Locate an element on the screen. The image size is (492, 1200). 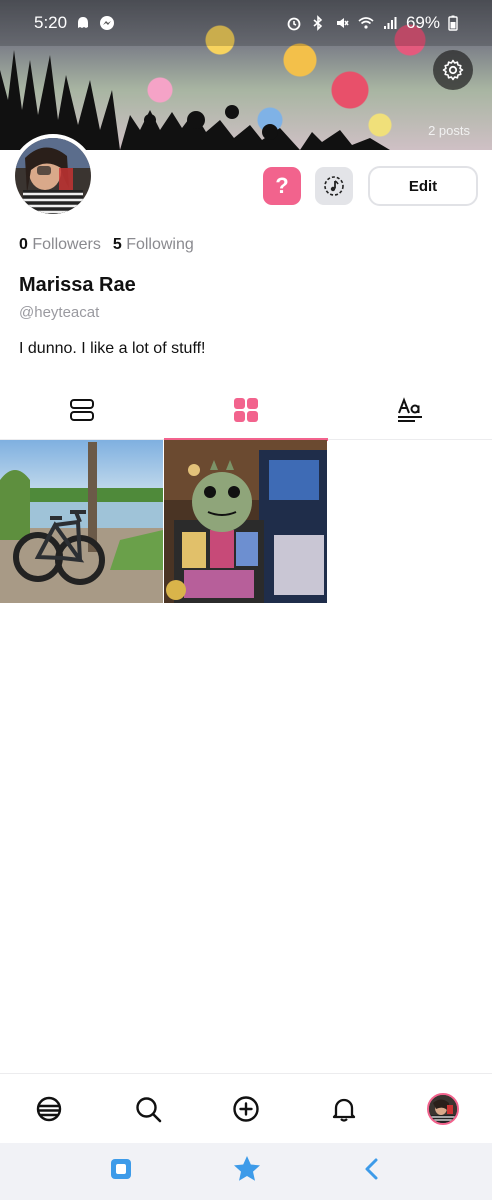
edit-profile-button: Edit is located at coordinates (423, 186).